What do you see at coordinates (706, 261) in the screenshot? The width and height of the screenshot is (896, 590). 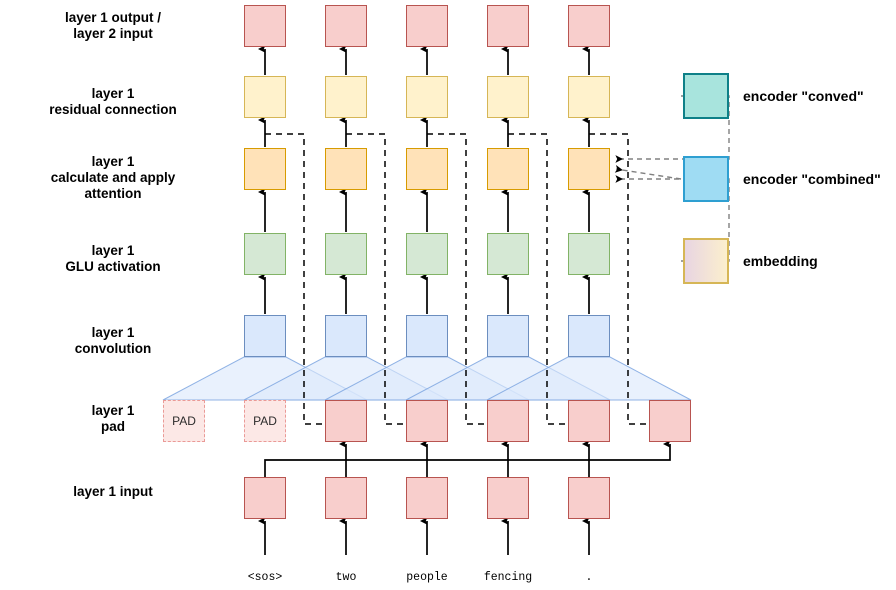 I see `legend-swatch-embedding` at bounding box center [706, 261].